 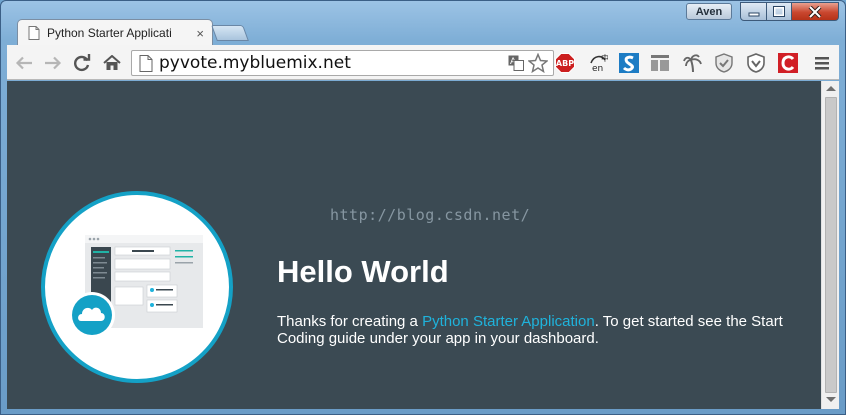 I want to click on scroll-up-icon, so click(x=831, y=88).